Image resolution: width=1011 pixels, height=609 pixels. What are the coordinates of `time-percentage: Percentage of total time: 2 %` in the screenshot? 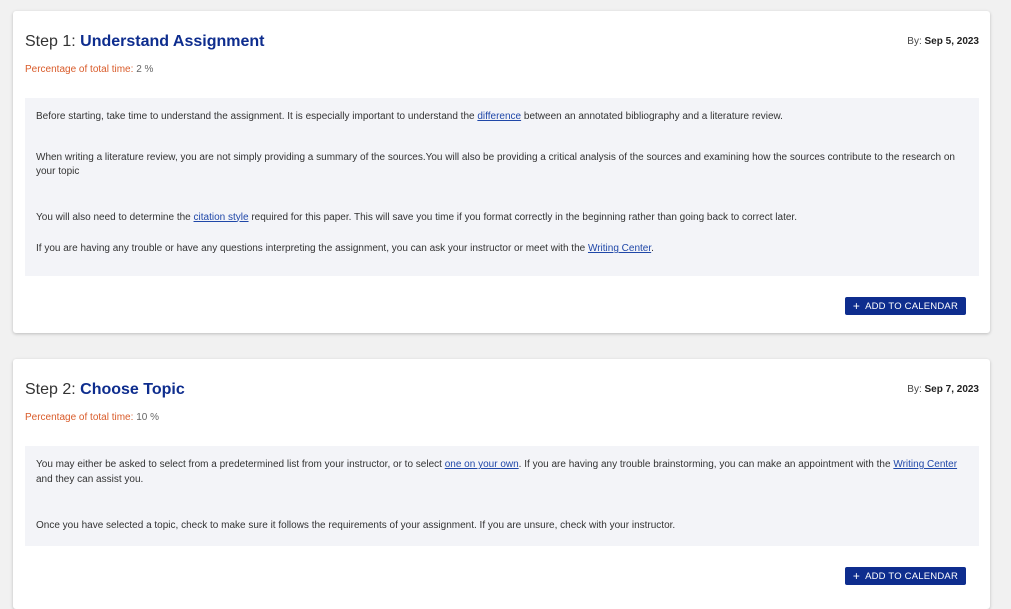 It's located at (89, 69).